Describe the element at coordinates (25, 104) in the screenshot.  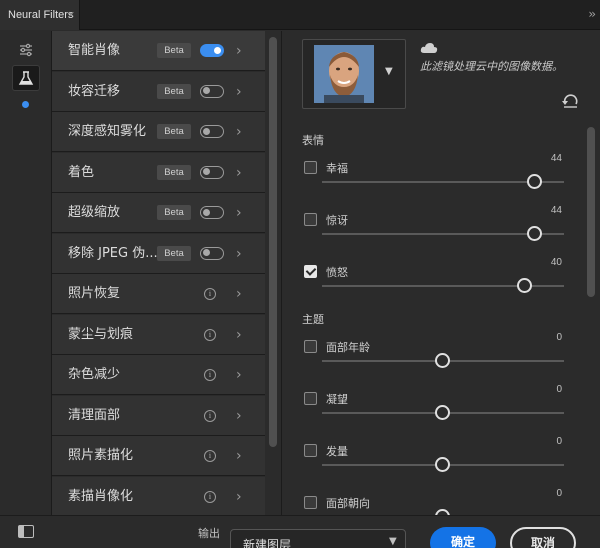
I see `active-indicator-dot` at that location.